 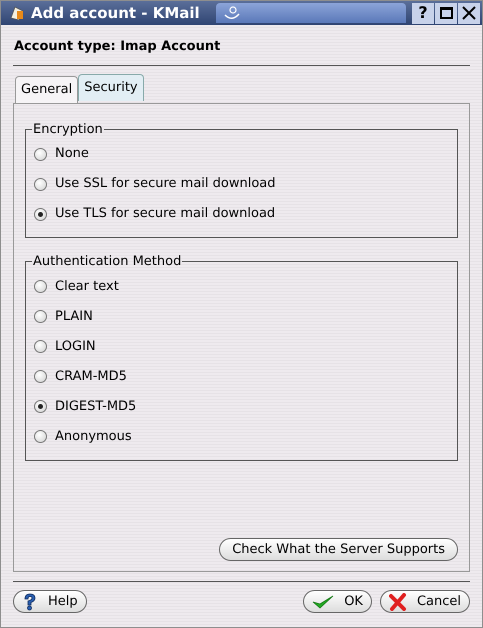 What do you see at coordinates (241, 154) in the screenshot?
I see `radio-option: None` at bounding box center [241, 154].